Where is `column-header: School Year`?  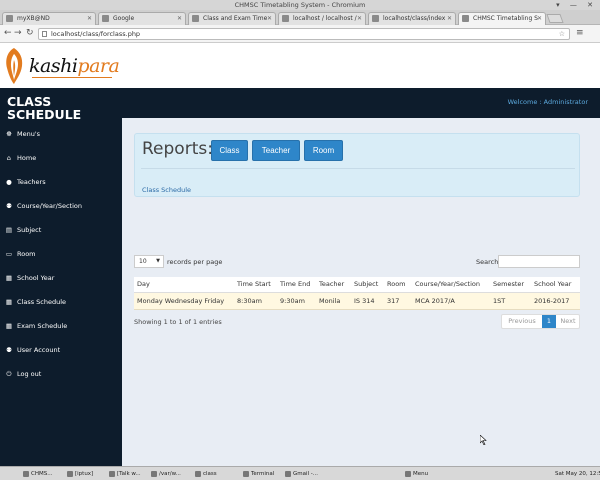
column-header: School Year is located at coordinates (555, 285).